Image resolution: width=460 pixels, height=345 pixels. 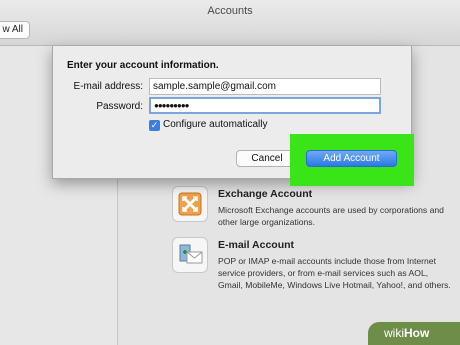 I want to click on add-account-button: Add Account, so click(x=351, y=158).